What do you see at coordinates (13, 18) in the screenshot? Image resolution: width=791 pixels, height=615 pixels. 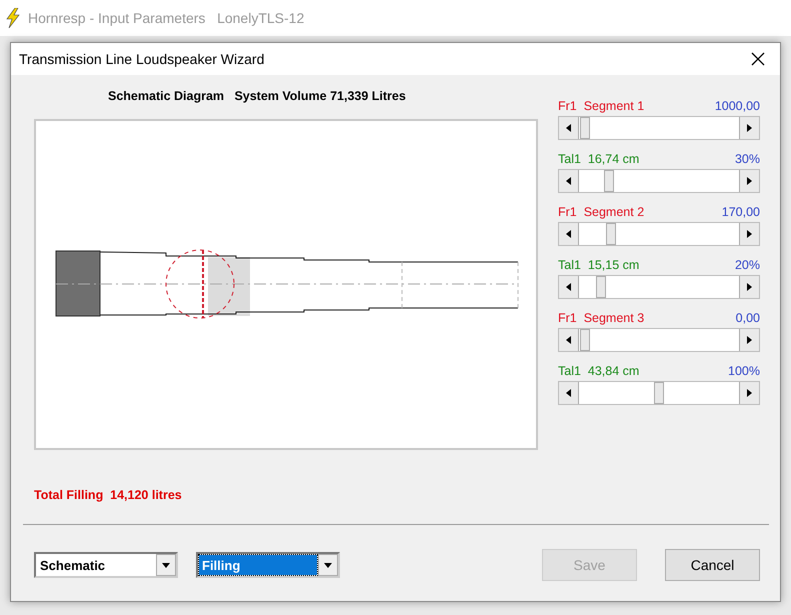 I see `lightning-icon` at bounding box center [13, 18].